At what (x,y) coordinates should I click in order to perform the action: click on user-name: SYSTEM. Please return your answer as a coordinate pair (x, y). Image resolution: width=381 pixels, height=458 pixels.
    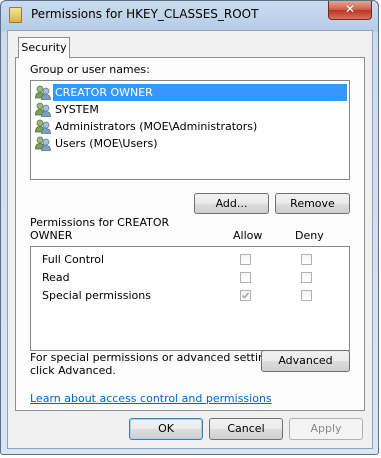
    Looking at the image, I should click on (77, 109).